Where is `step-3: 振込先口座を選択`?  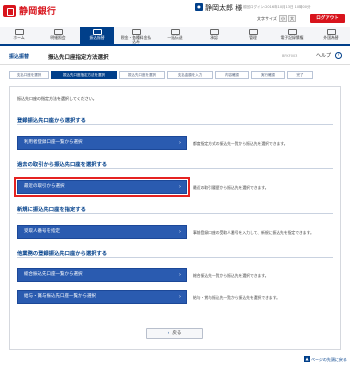
step-3: 振込先口座を選択 is located at coordinates (142, 75).